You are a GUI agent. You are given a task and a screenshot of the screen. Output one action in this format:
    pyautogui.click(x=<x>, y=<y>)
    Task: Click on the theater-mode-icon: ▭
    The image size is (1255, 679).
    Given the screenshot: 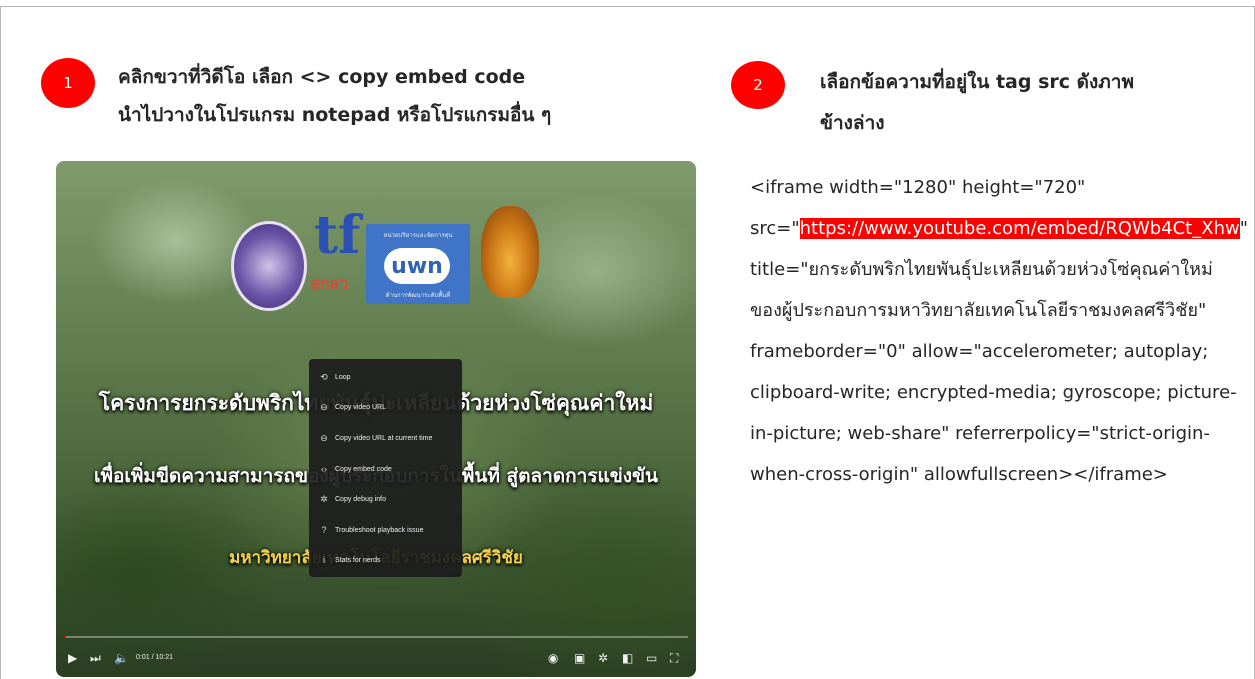 What is the action you would take?
    pyautogui.click(x=651, y=658)
    